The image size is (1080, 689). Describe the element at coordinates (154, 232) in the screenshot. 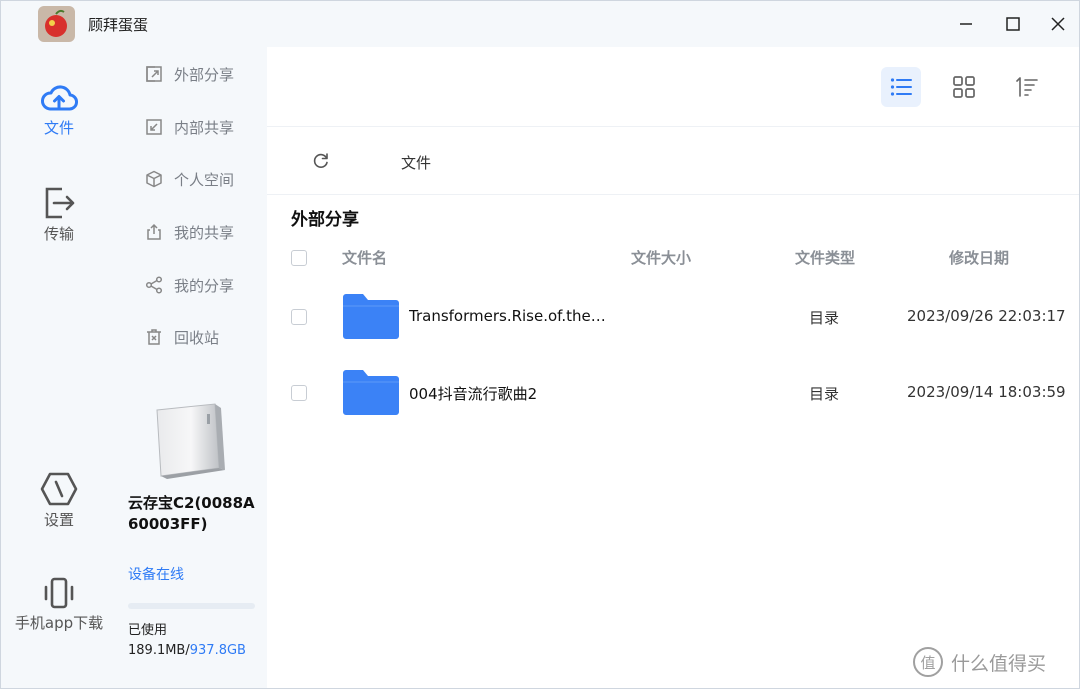

I see `upload-share-icon` at that location.